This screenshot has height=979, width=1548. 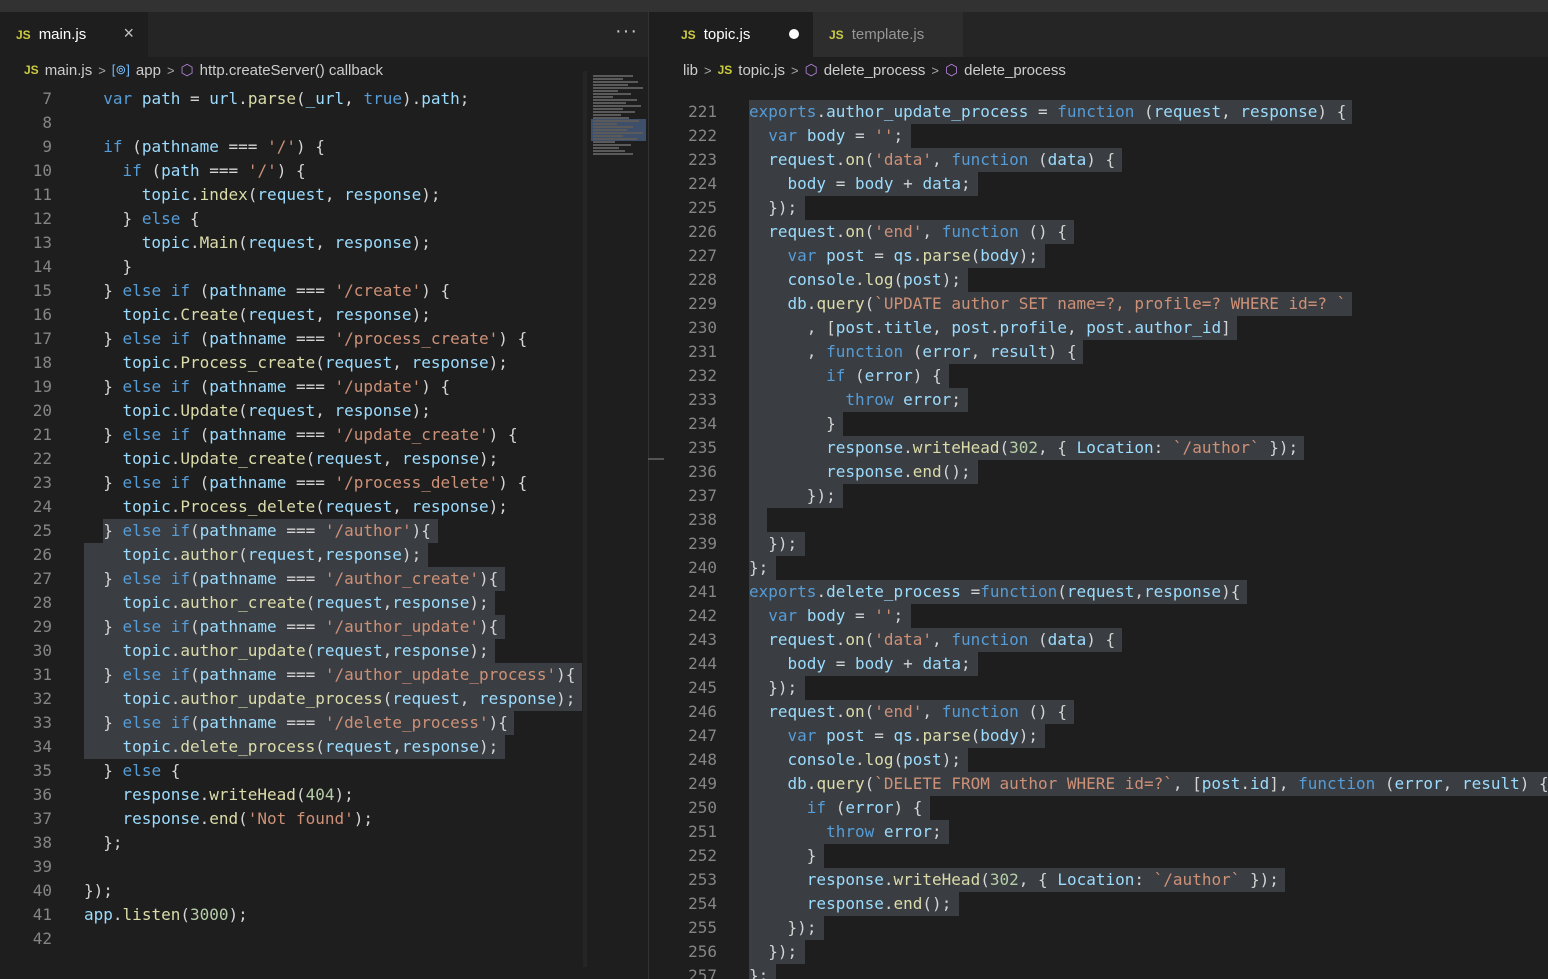 I want to click on code-line: 8, so click(x=324, y=123).